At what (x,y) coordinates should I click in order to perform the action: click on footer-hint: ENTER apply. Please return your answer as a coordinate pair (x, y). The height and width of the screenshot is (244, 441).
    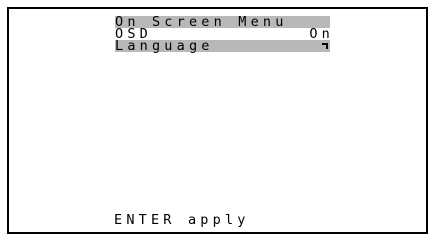
    Looking at the image, I should click on (182, 220).